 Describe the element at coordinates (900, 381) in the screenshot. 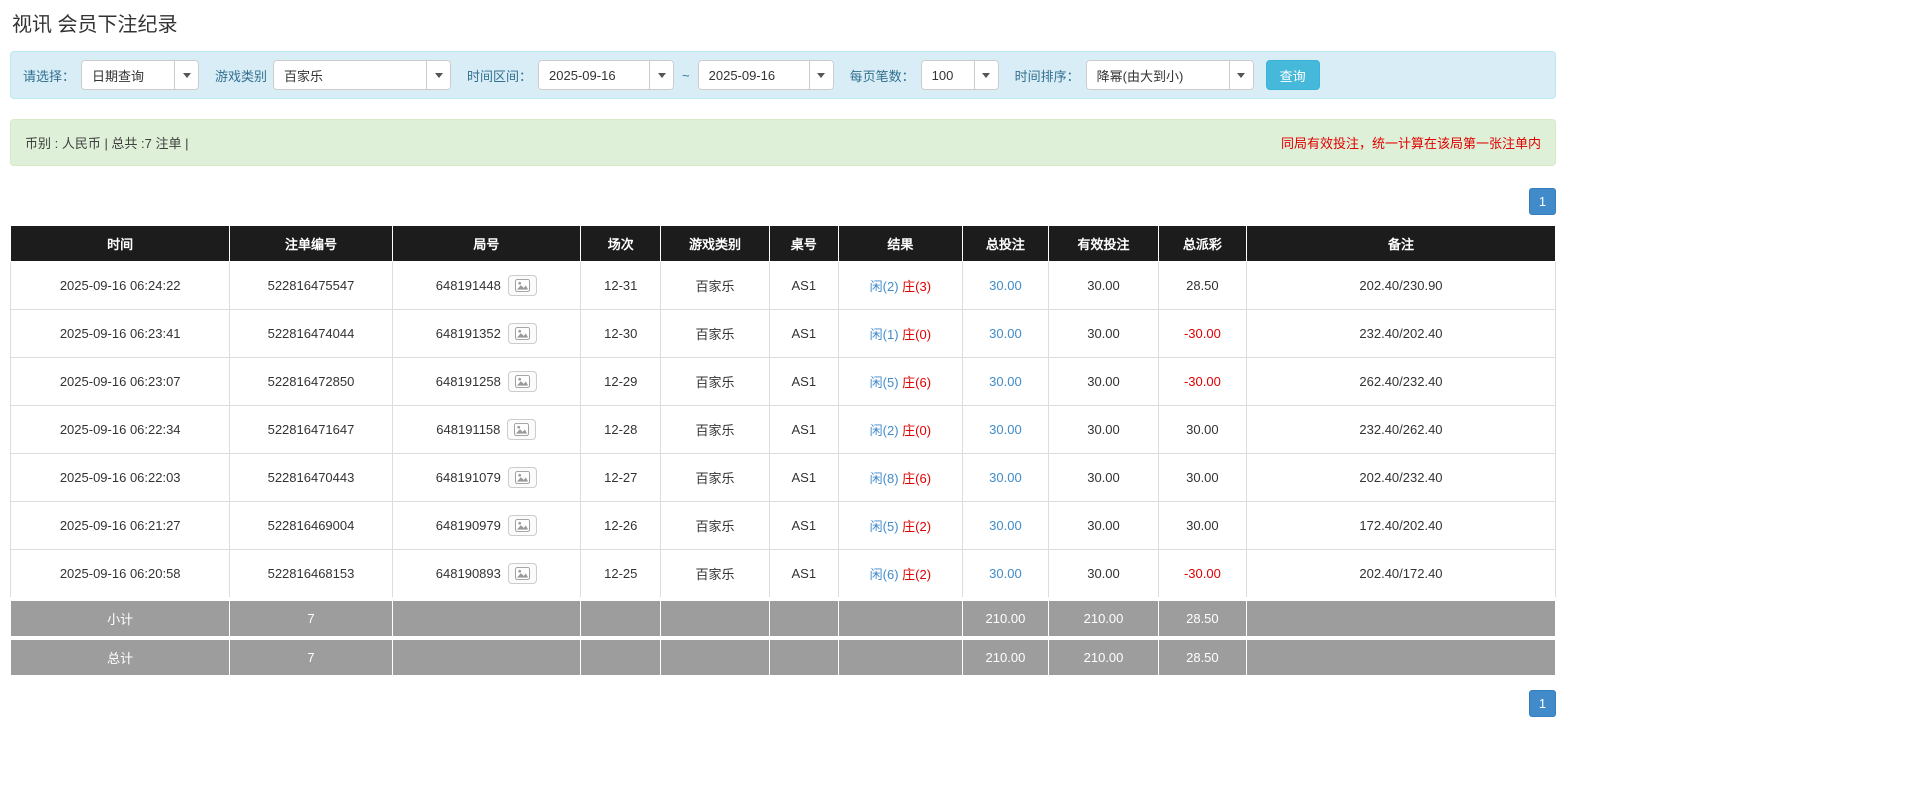

I see `result-cell: 闲(5) 庄(6)` at that location.